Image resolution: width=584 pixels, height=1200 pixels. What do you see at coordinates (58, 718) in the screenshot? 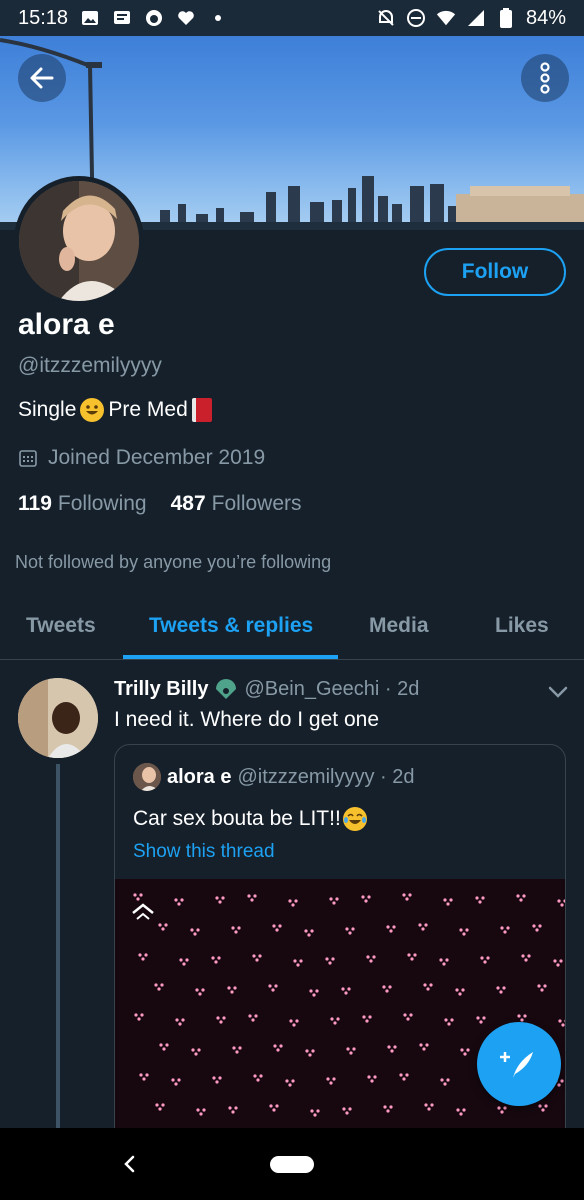
I see `tweet-author-avatar` at bounding box center [58, 718].